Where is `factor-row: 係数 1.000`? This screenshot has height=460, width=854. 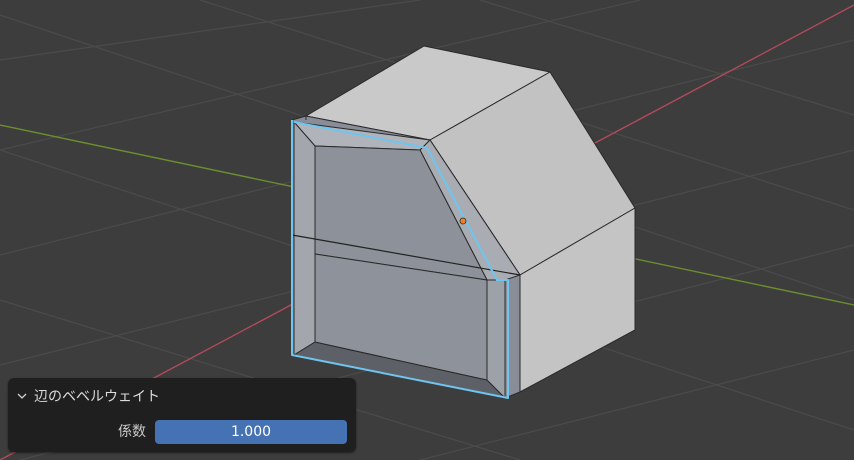
factor-row: 係数 1.000 is located at coordinates (182, 432).